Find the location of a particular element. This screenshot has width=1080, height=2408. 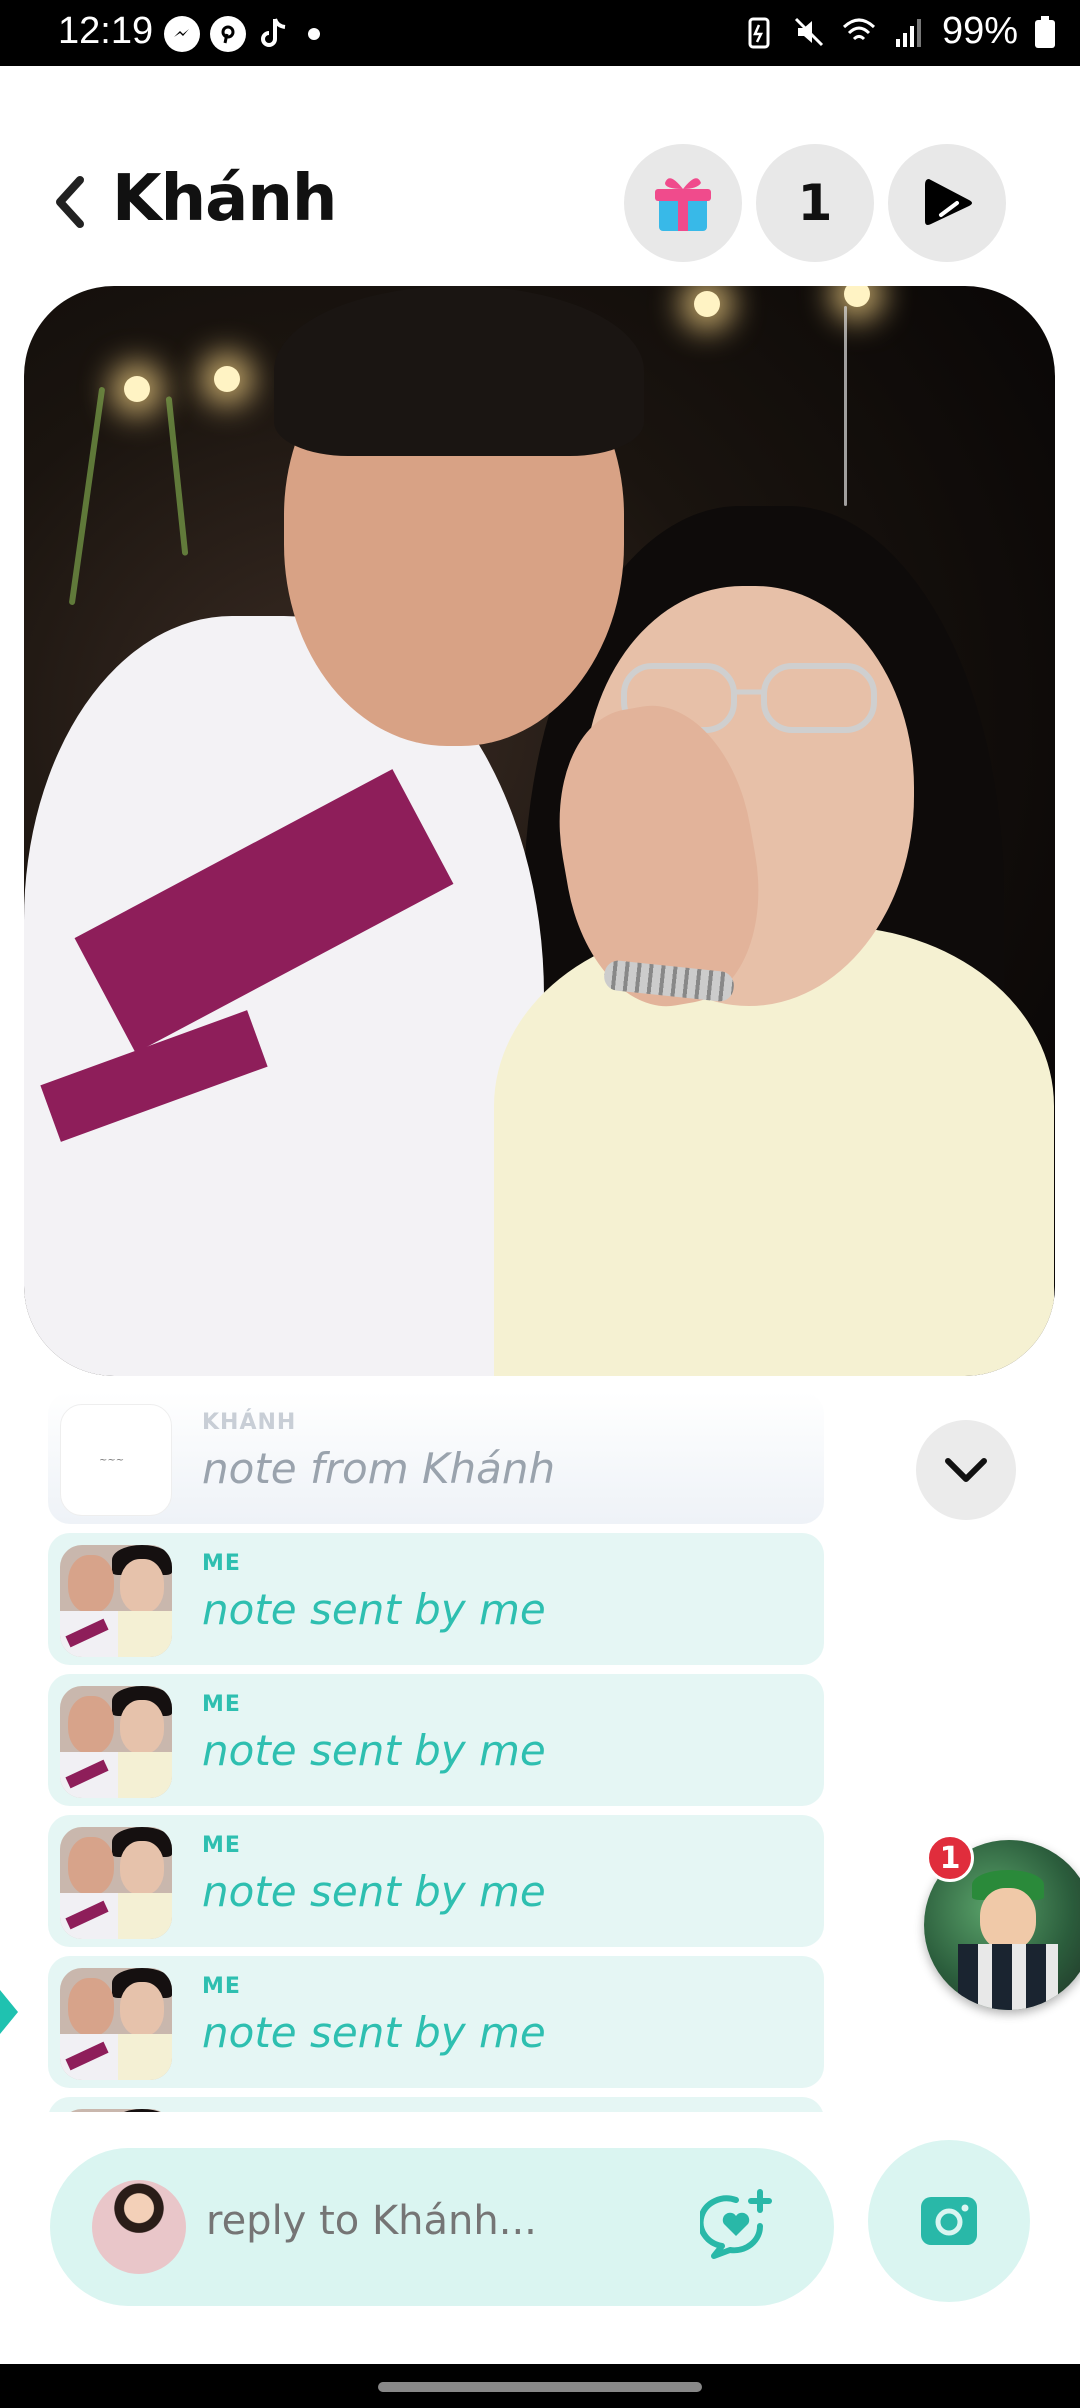

my-avatar is located at coordinates (139, 2227).